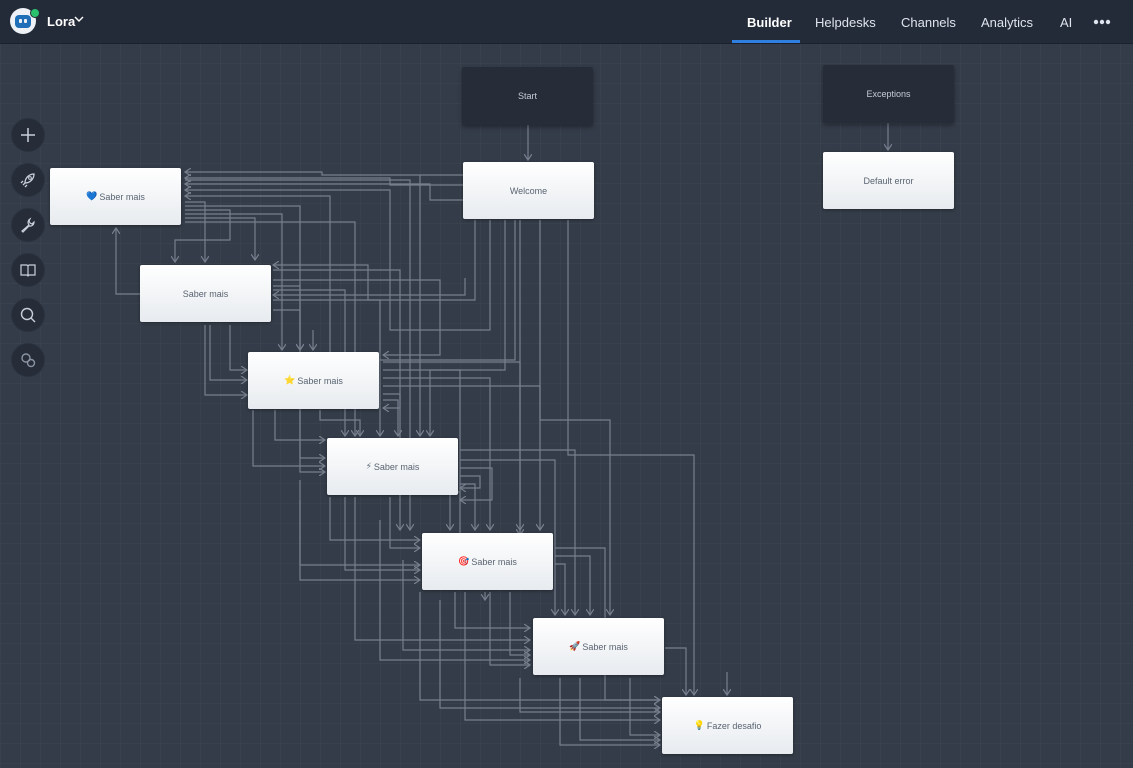 The width and height of the screenshot is (1133, 768). I want to click on book-icon, so click(28, 270).